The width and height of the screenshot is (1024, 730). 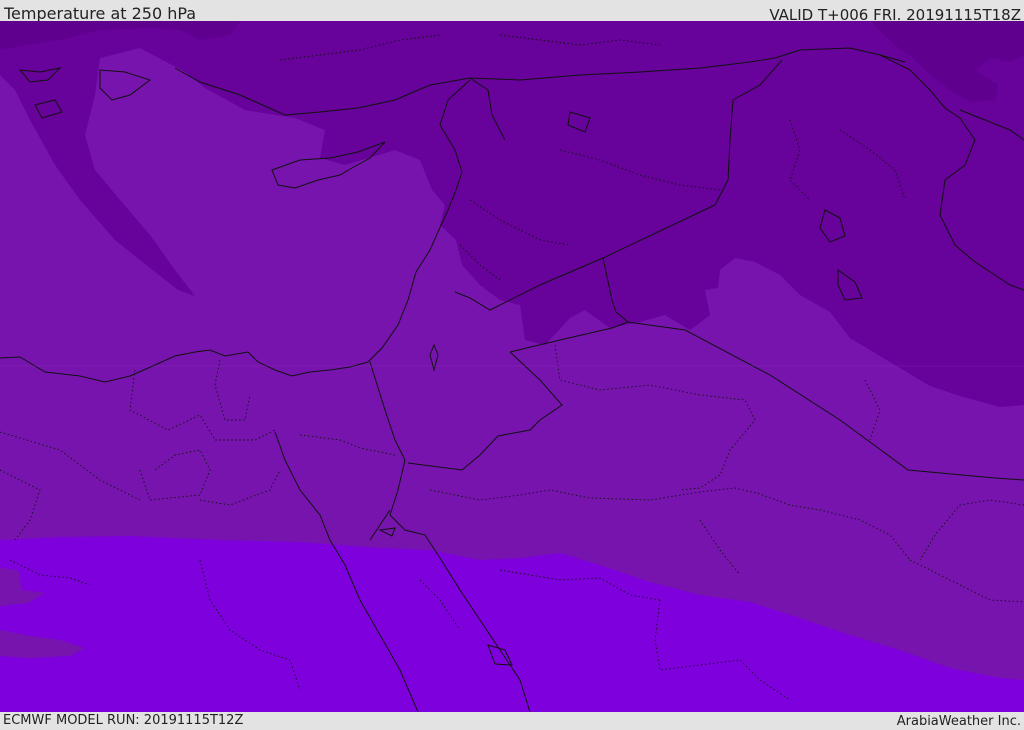 I want to click on credit-label: ArabiaWeather Inc., so click(x=958, y=721).